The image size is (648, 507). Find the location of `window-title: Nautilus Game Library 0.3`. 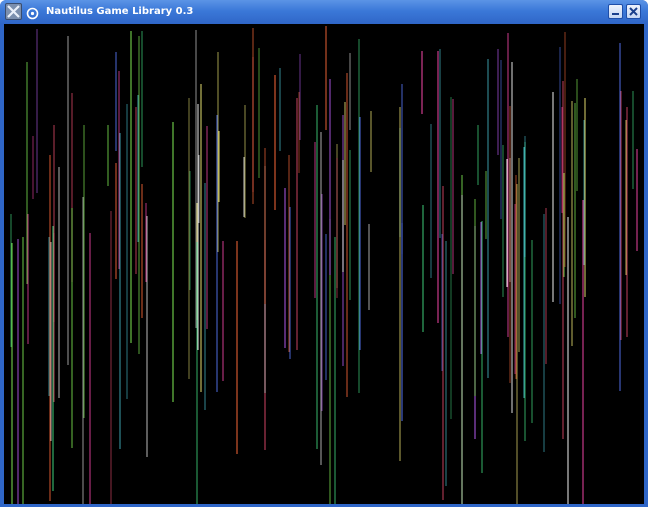

window-title: Nautilus Game Library 0.3 is located at coordinates (120, 11).